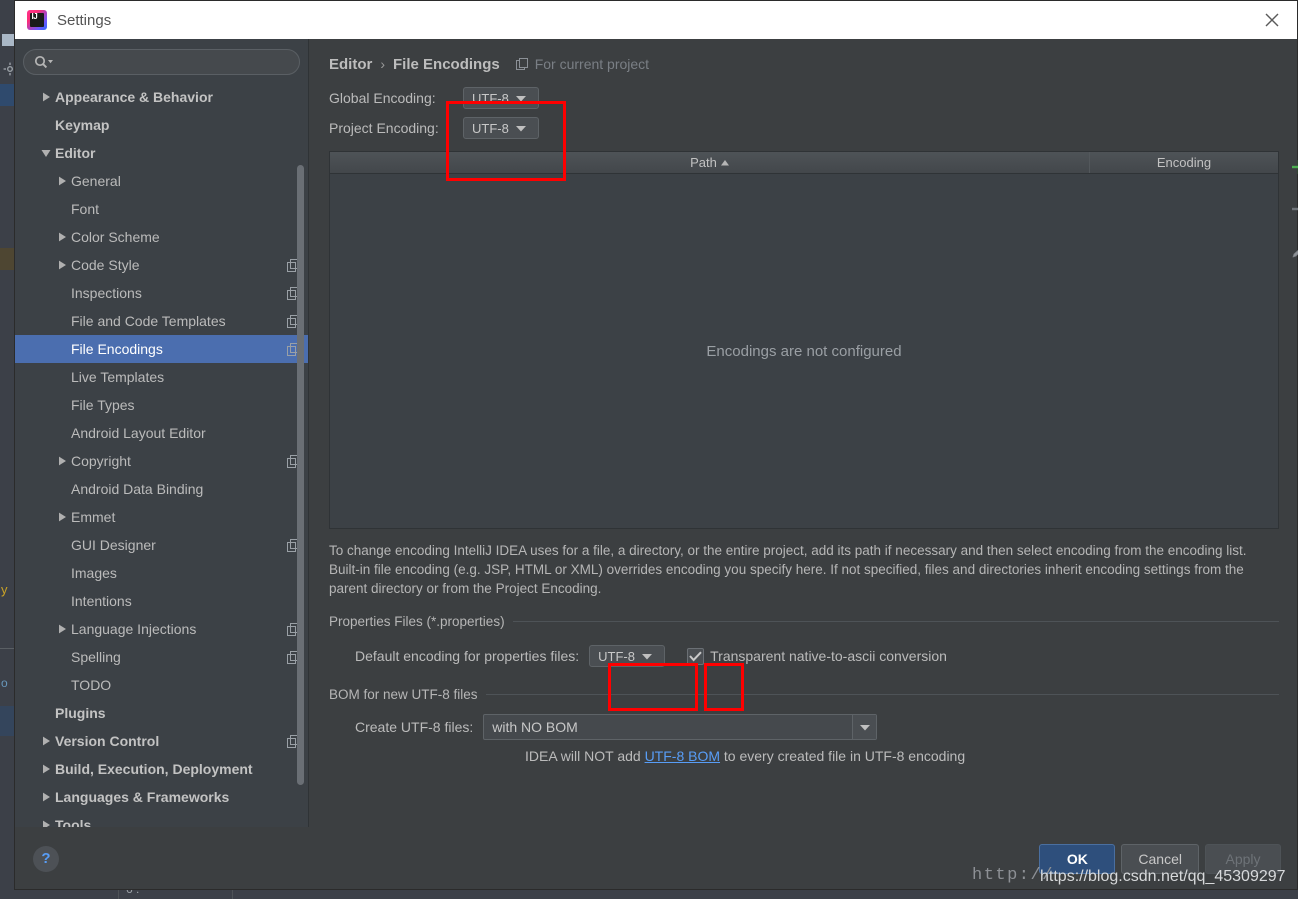 The width and height of the screenshot is (1298, 899). I want to click on column-header-encoding-label: Encoding, so click(1184, 162).